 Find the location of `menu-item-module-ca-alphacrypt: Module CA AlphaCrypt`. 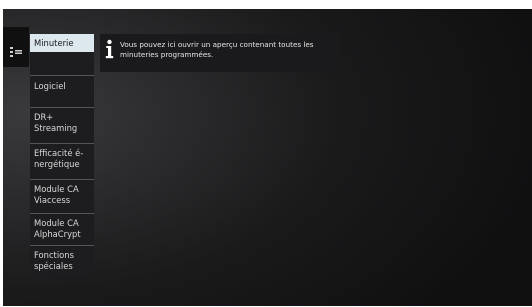

menu-item-module-ca-alphacrypt: Module CA AlphaCrypt is located at coordinates (62, 229).